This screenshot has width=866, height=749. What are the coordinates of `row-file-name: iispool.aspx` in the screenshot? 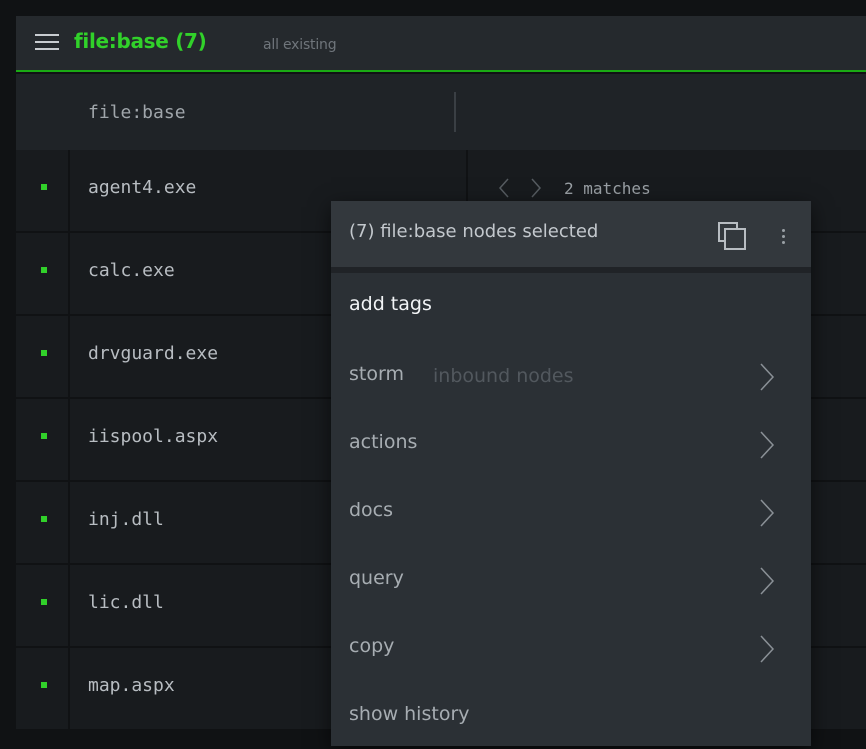 It's located at (153, 436).